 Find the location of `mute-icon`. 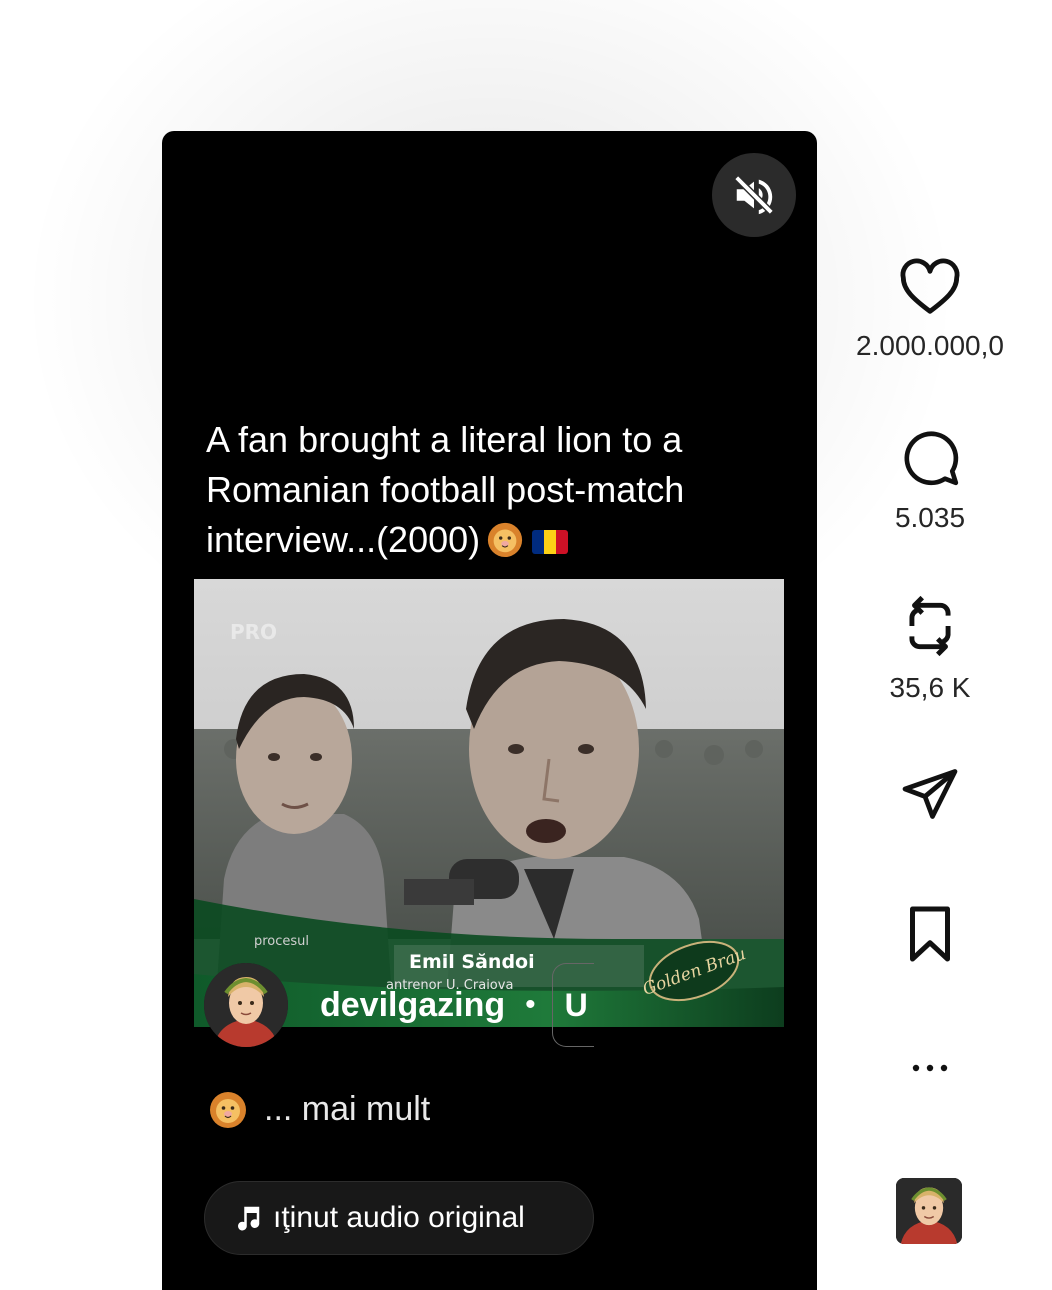

mute-icon is located at coordinates (754, 195).